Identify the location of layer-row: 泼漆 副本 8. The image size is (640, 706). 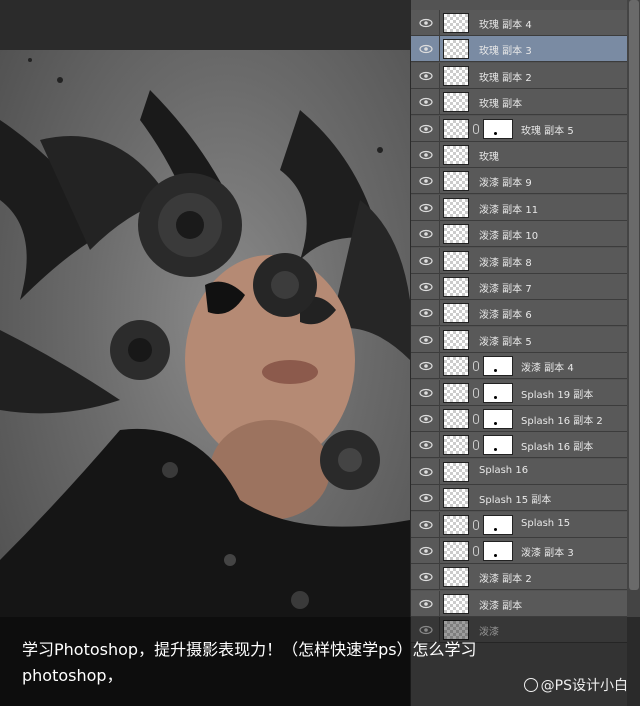
(519, 261).